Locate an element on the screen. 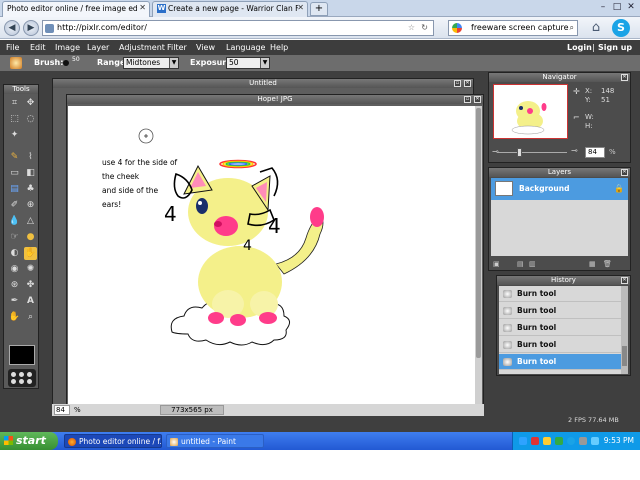 The width and height of the screenshot is (640, 480). menu-adjustment: Adjustment is located at coordinates (142, 47).